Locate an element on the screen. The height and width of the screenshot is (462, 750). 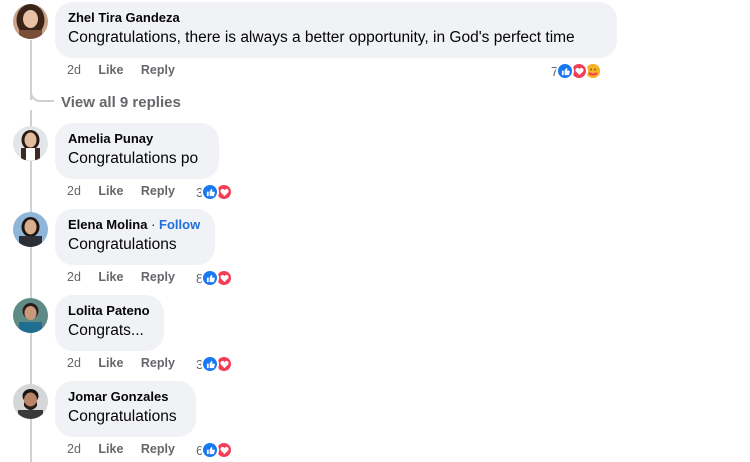
author-name: Amelia Punay is located at coordinates (137, 138).